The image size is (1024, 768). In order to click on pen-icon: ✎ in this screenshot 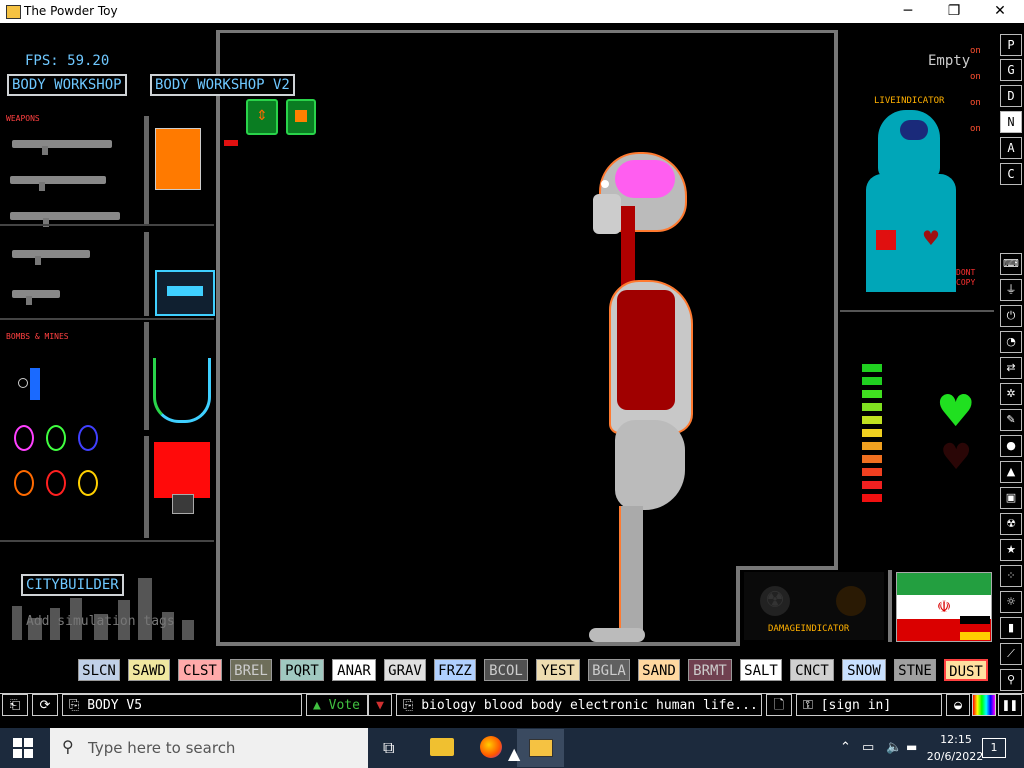, I will do `click(1011, 420)`.